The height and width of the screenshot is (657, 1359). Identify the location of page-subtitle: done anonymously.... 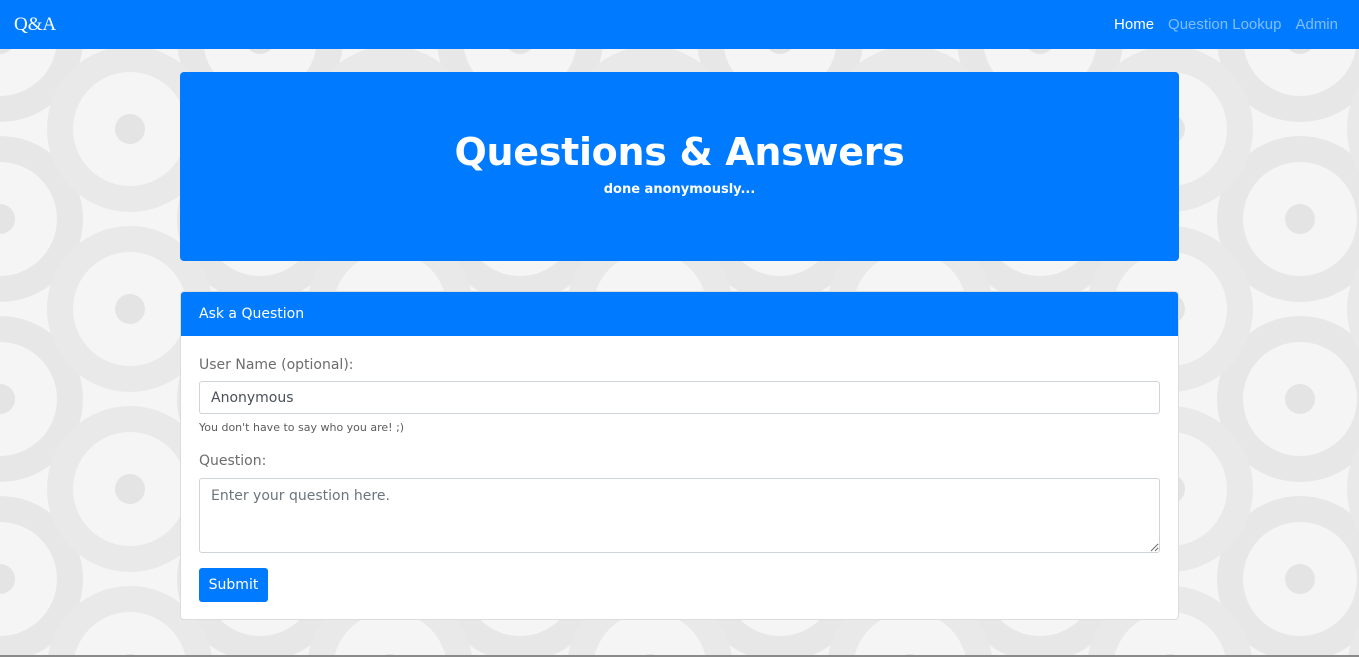
(679, 189).